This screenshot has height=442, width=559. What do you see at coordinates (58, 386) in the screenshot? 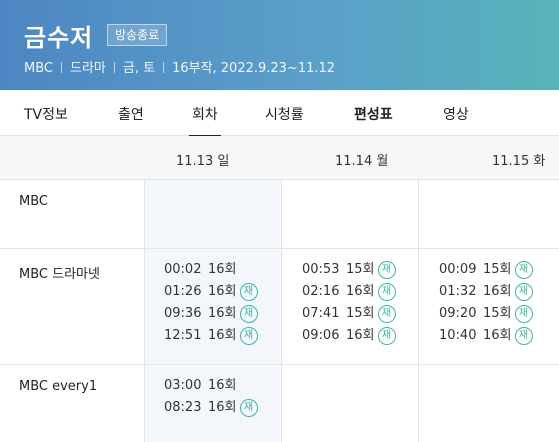
I see `channel-name: MBC every1` at bounding box center [58, 386].